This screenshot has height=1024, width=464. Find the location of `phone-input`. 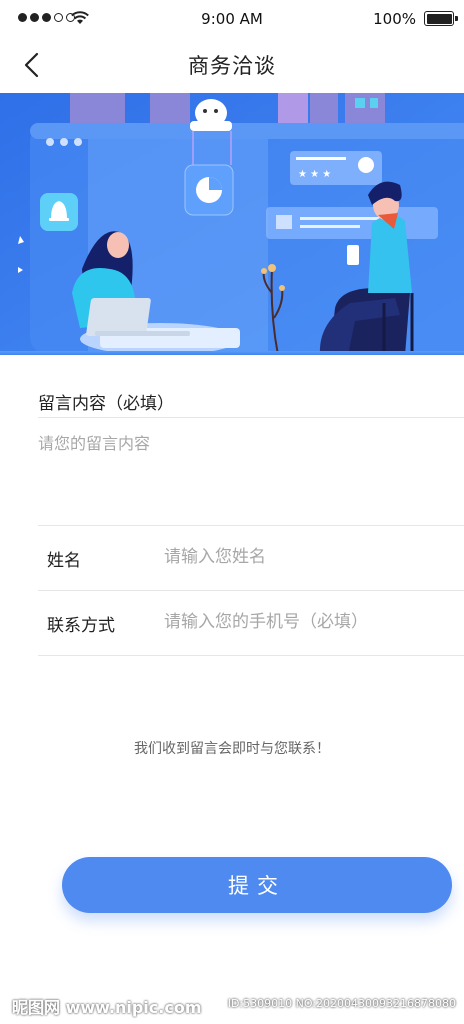

phone-input is located at coordinates (309, 622).